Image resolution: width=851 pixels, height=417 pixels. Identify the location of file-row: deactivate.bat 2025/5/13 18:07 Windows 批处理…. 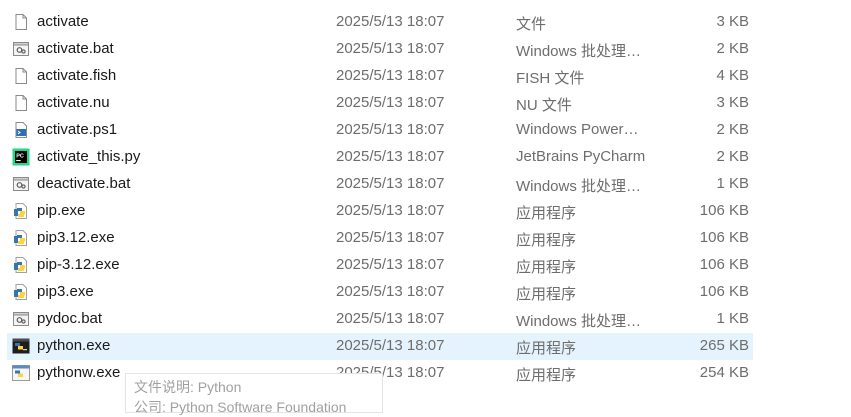
(425, 184).